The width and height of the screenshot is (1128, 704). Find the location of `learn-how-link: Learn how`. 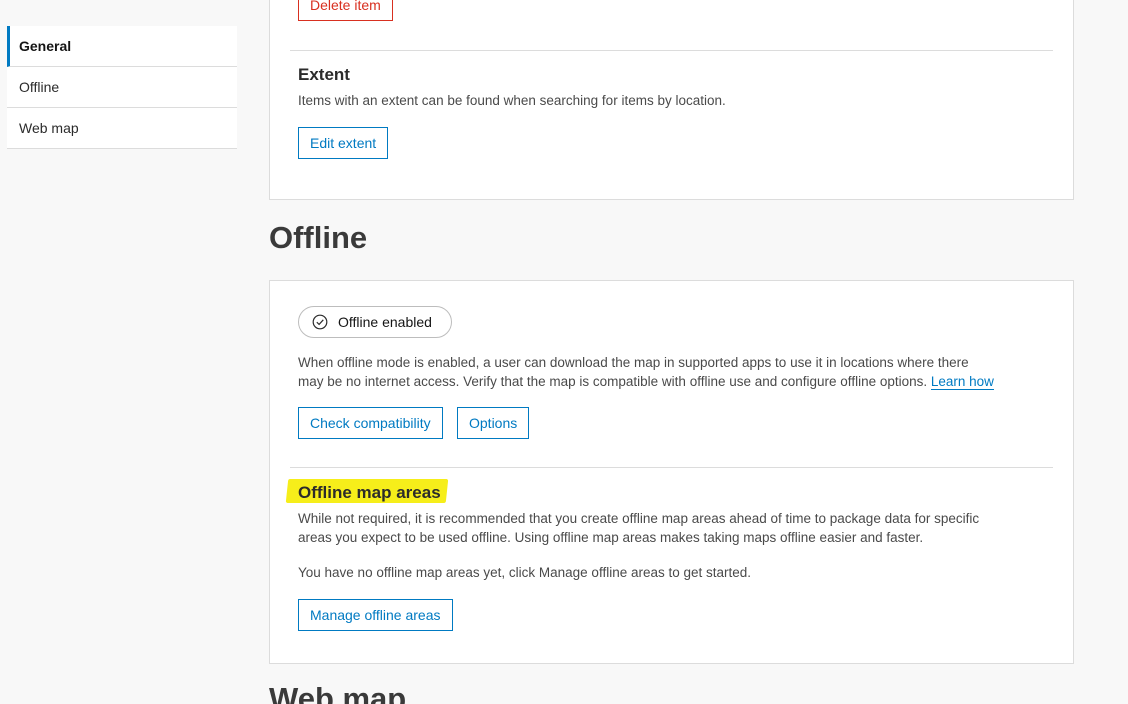

learn-how-link: Learn how is located at coordinates (962, 382).